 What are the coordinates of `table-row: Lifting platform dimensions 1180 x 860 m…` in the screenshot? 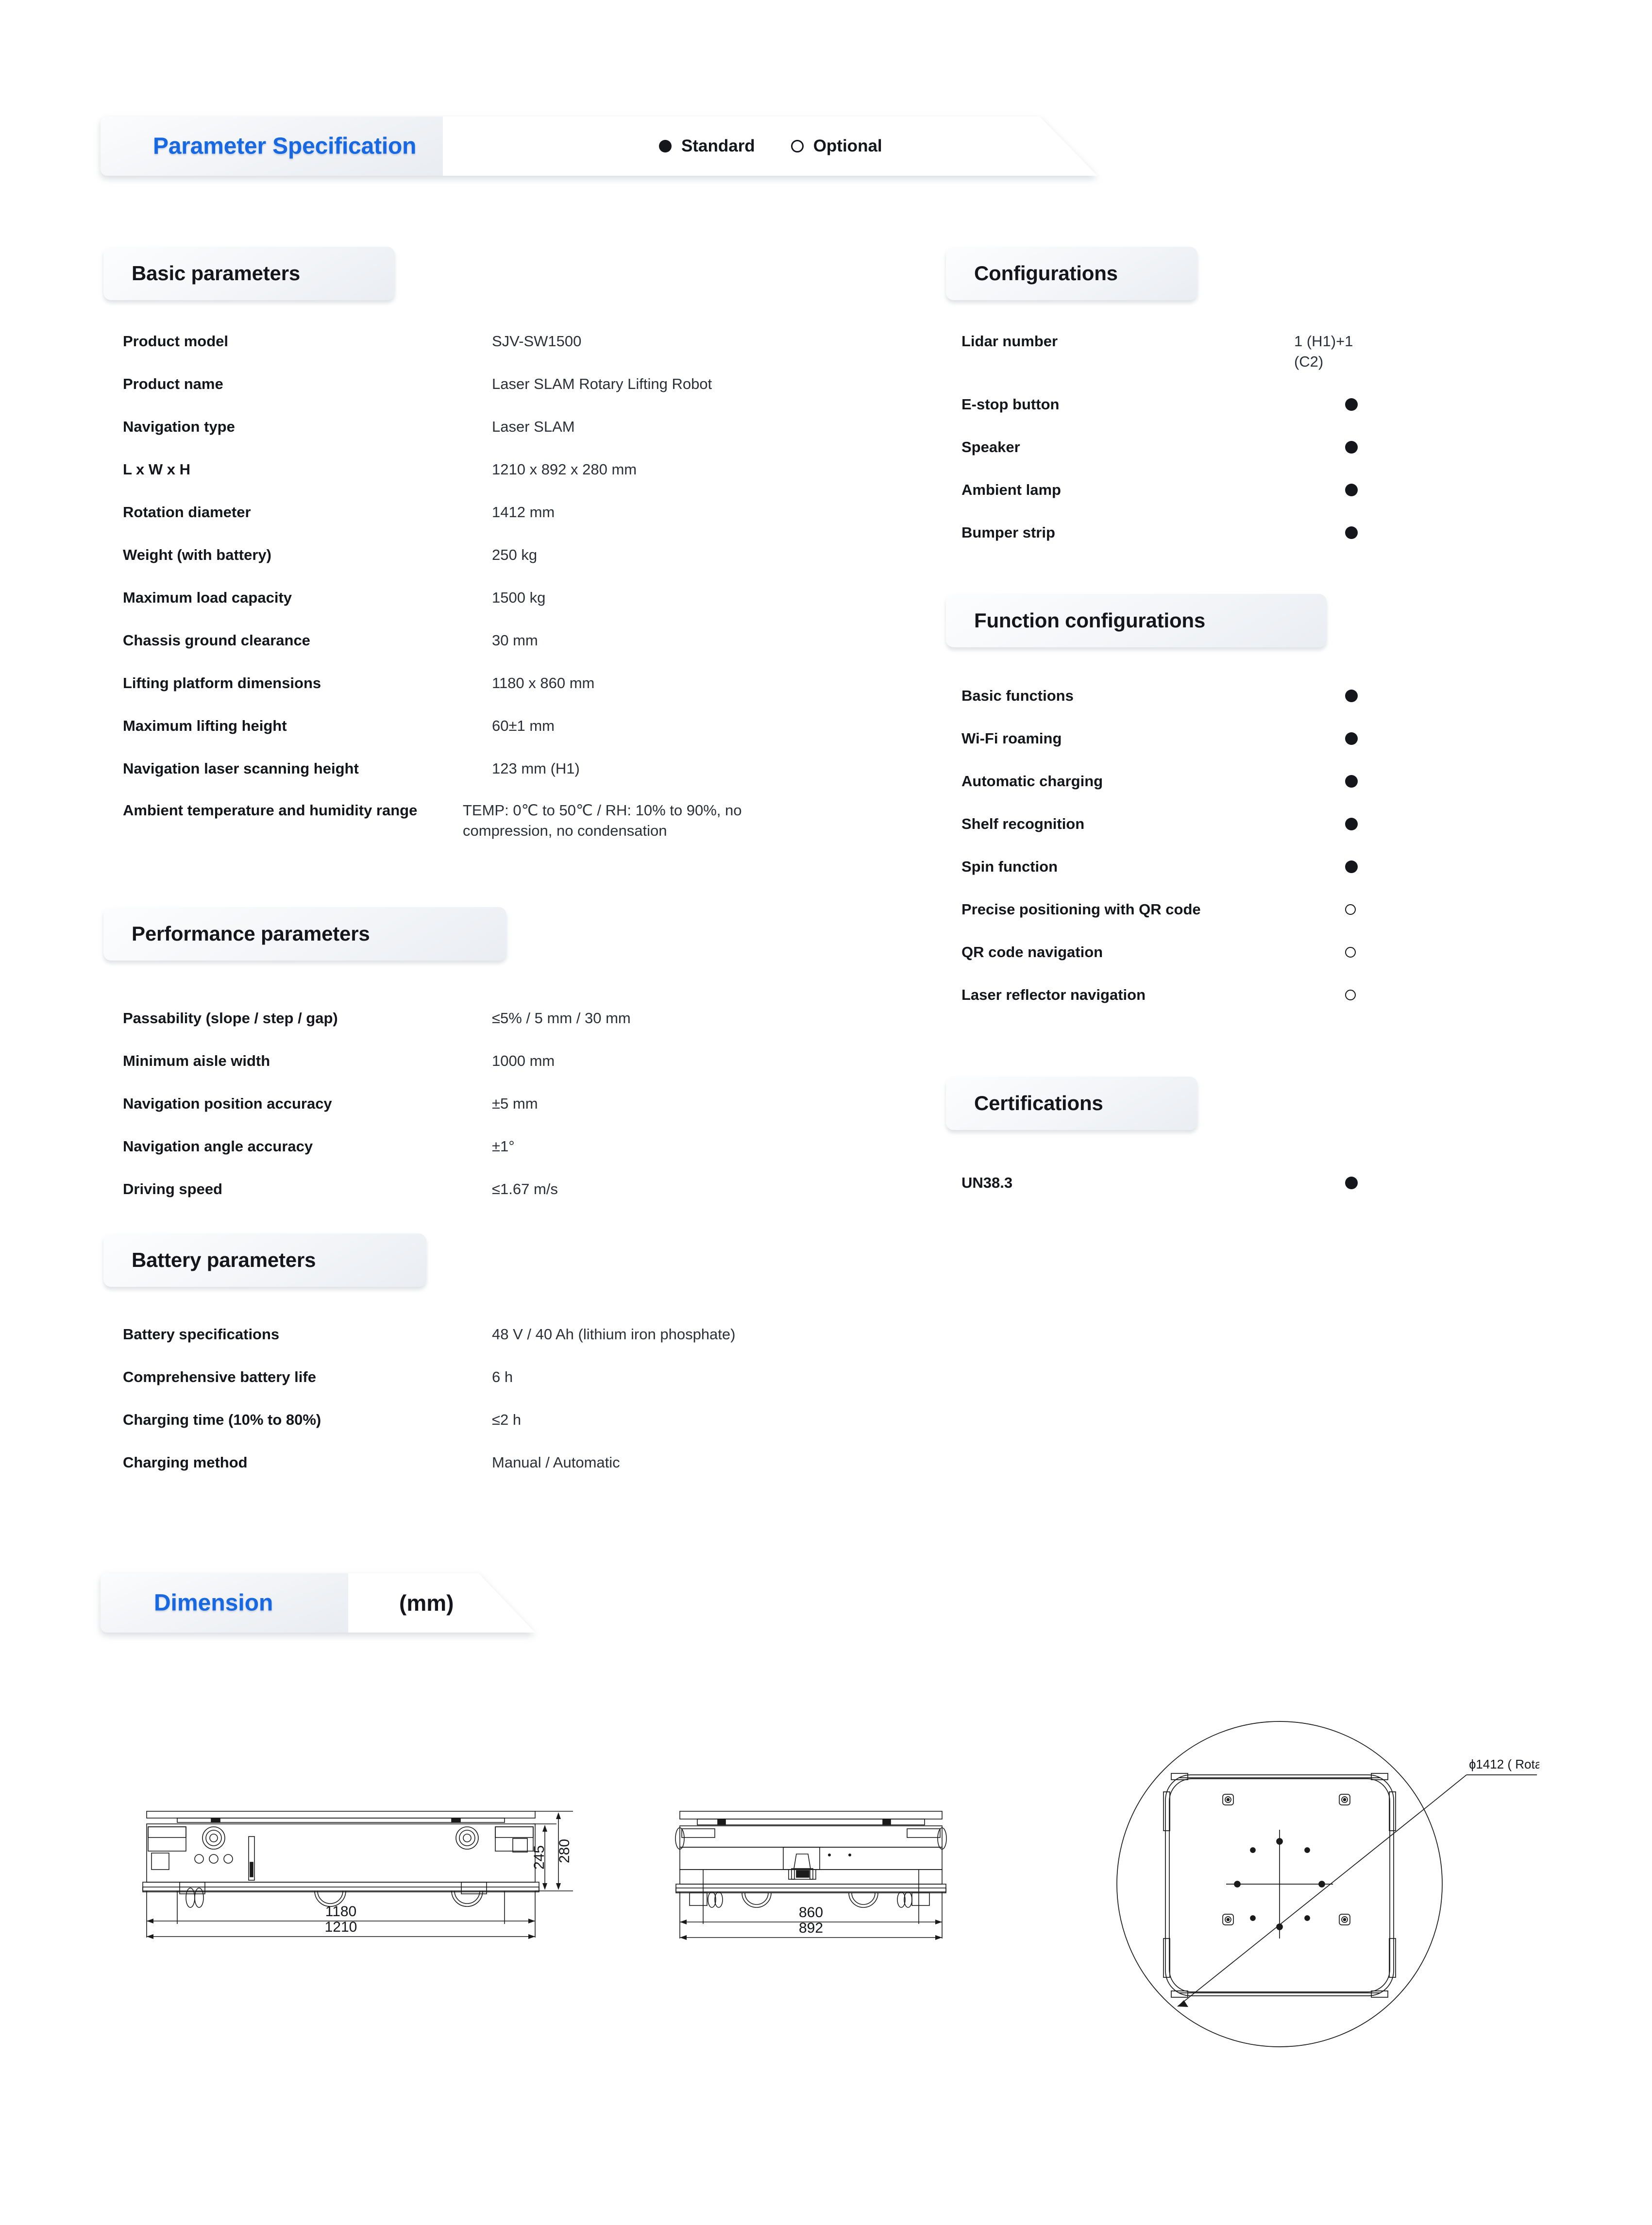 It's located at (494, 683).